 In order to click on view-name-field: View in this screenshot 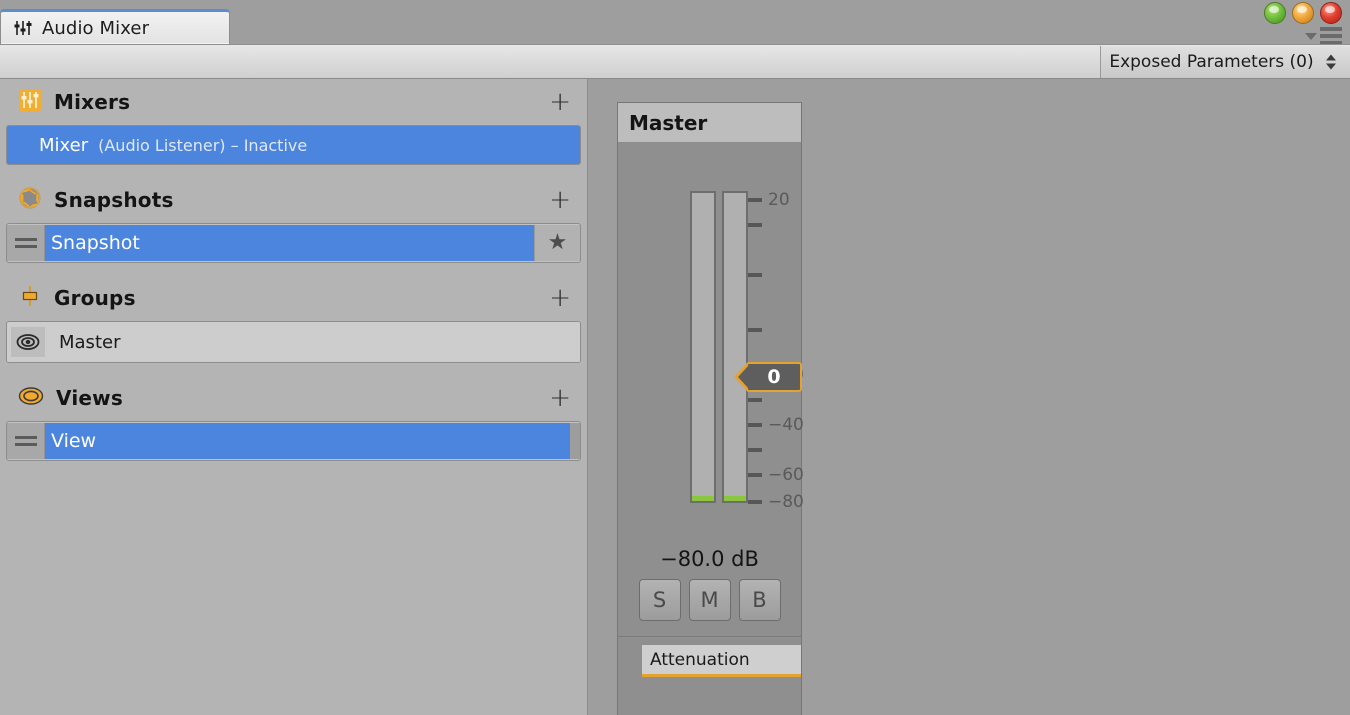, I will do `click(307, 441)`.